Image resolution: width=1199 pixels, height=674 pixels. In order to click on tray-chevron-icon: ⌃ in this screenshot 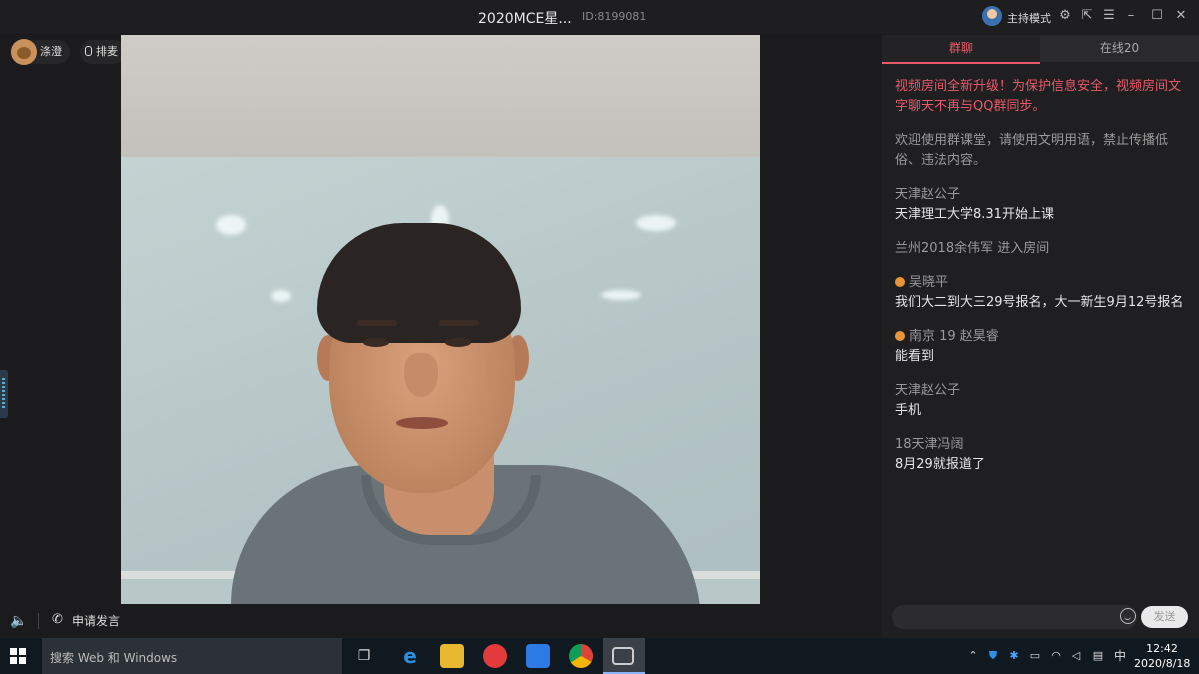, I will do `click(973, 656)`.